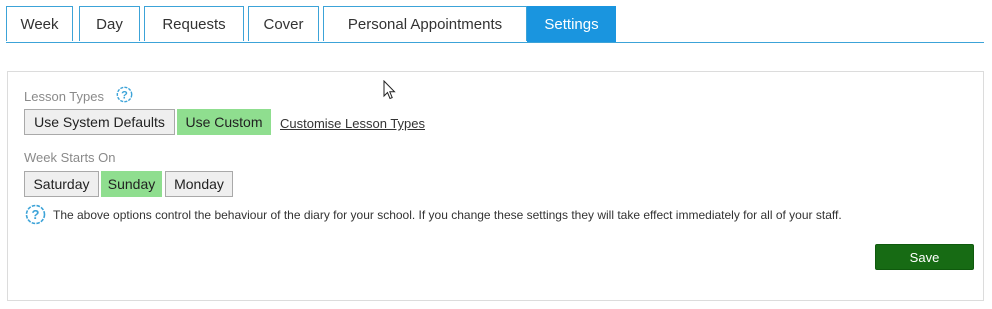  I want to click on tab-personal-appointments: Personal Appointments, so click(425, 23).